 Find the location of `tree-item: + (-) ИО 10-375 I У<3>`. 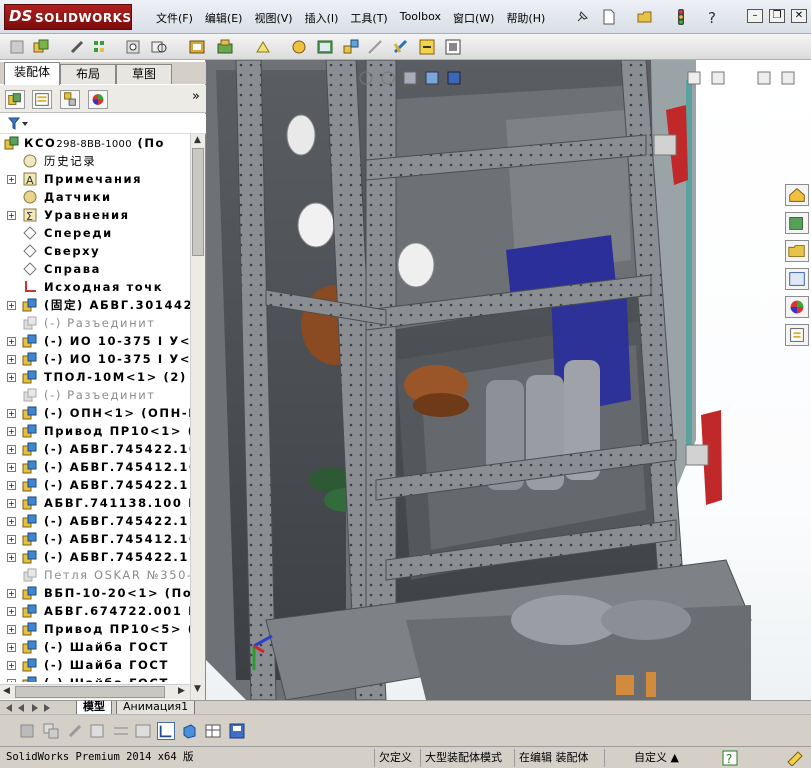

tree-item: + (-) ИО 10-375 I У<3> is located at coordinates (95, 359).